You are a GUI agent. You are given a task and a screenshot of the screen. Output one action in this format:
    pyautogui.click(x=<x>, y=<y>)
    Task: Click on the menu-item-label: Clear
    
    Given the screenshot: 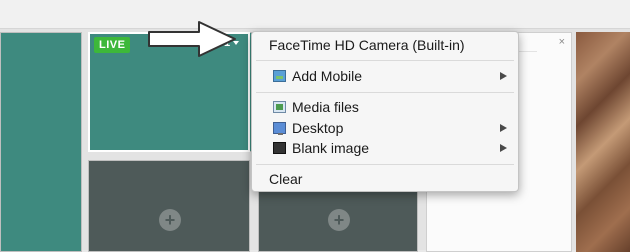 What is the action you would take?
    pyautogui.click(x=286, y=179)
    